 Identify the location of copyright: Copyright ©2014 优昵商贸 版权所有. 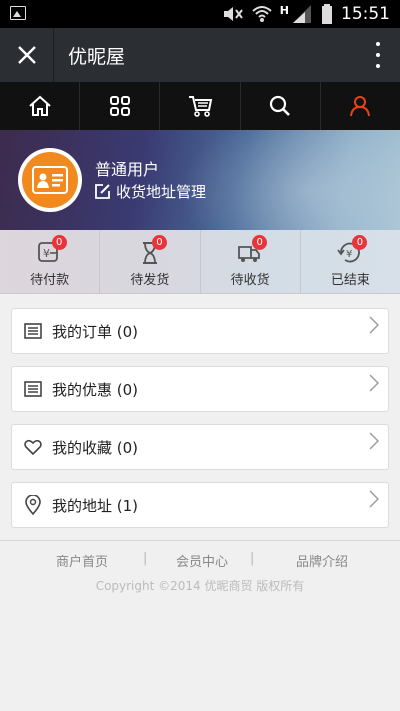
(200, 586).